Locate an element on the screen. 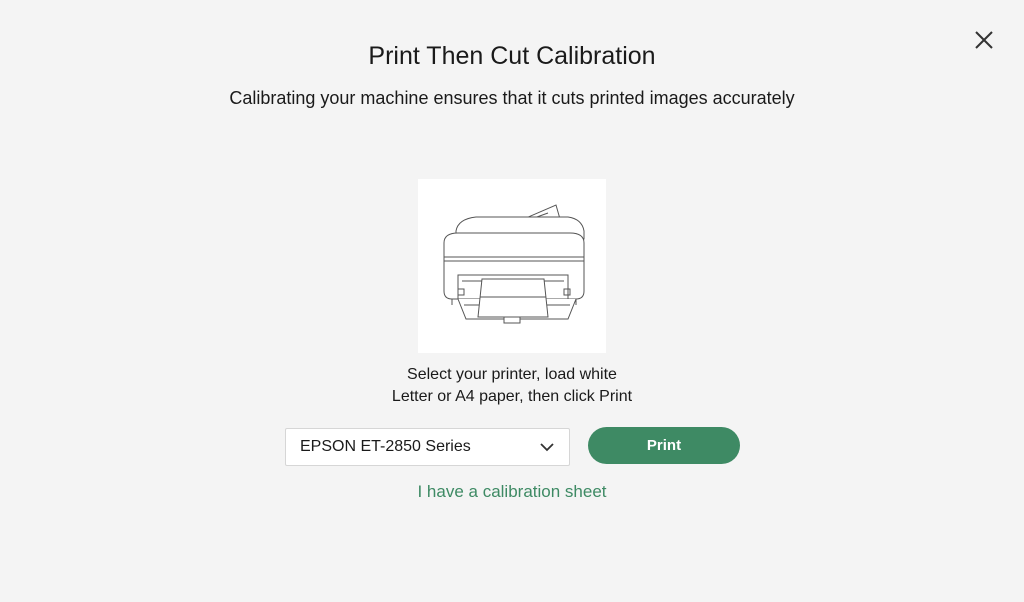 This screenshot has width=1024, height=602. calibration-link-row: I have a calibration sheet is located at coordinates (512, 492).